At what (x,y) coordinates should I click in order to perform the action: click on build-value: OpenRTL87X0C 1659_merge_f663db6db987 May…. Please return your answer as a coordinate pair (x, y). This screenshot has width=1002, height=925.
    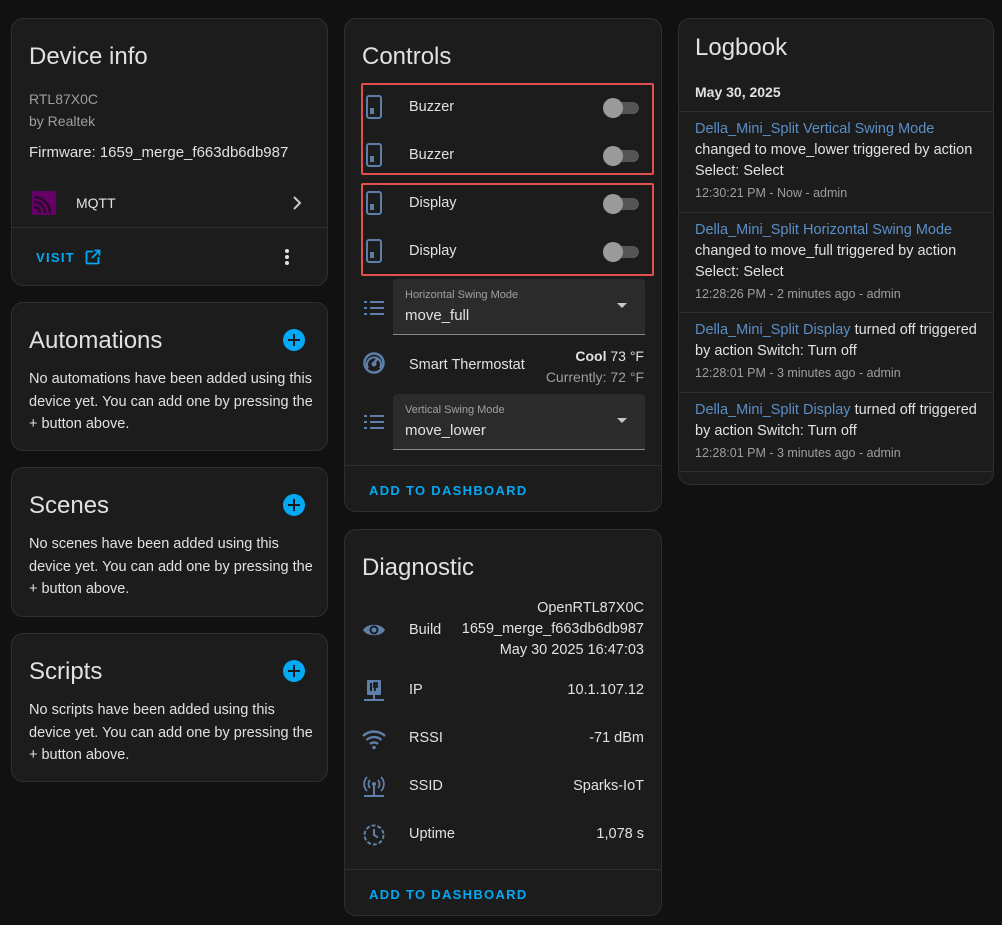
    Looking at the image, I should click on (553, 629).